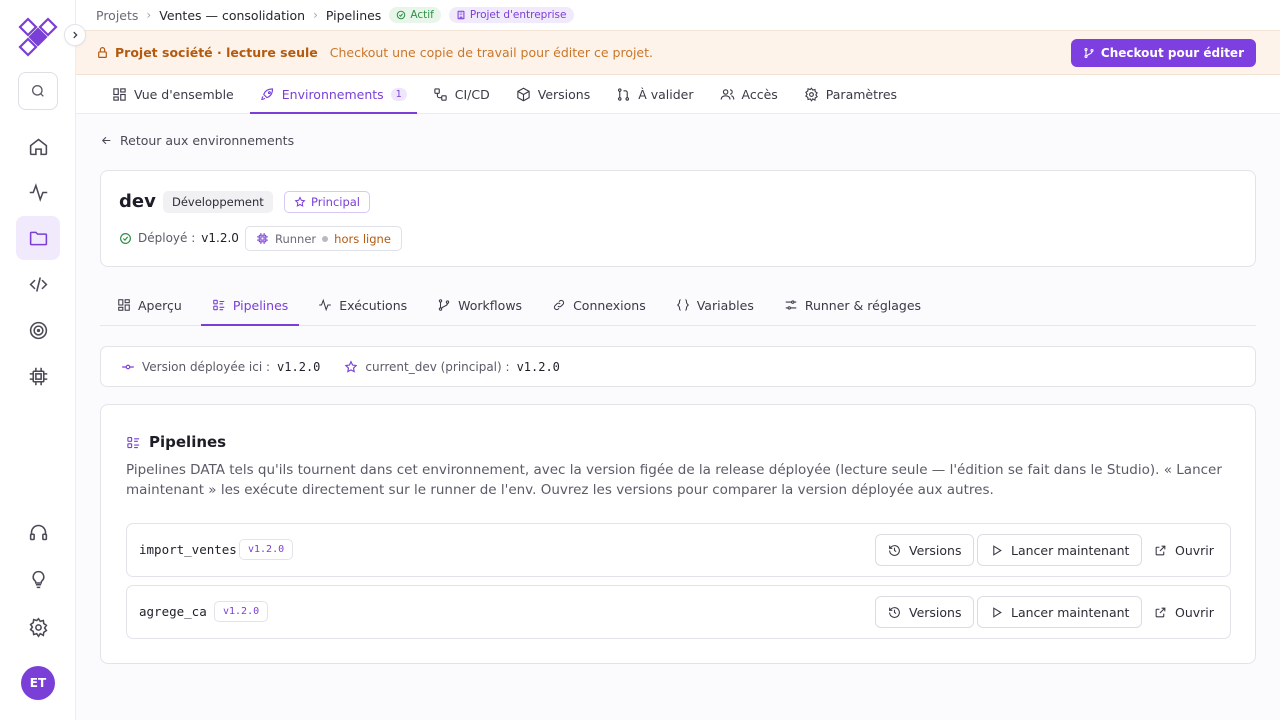 The image size is (1280, 720). I want to click on sidebar-item-code, so click(38, 284).